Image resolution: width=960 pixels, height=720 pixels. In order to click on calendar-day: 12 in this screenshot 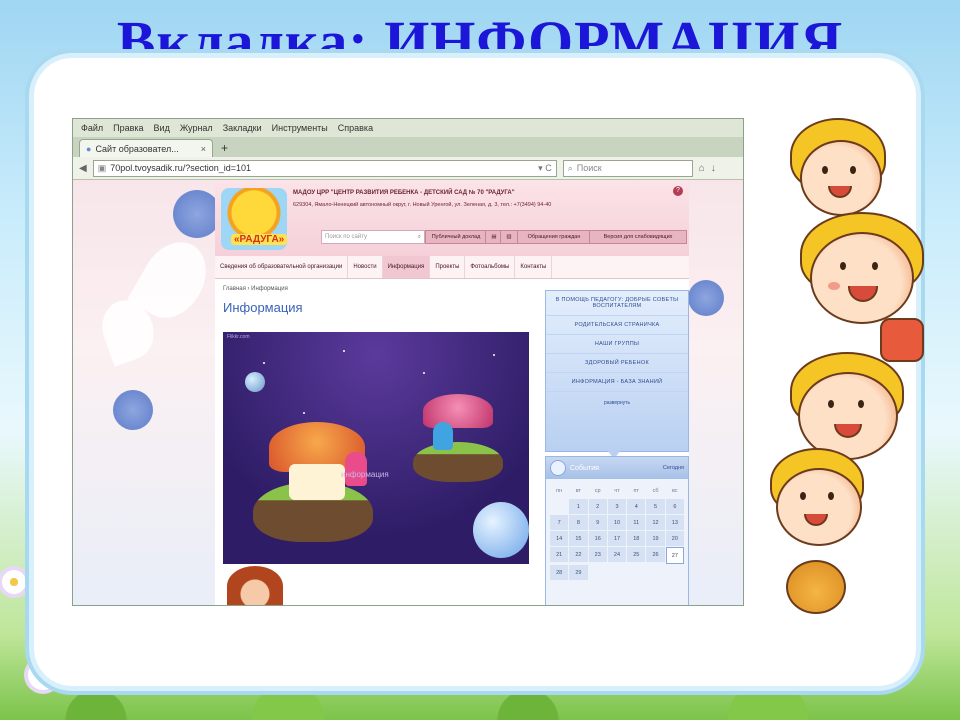, I will do `click(655, 522)`.